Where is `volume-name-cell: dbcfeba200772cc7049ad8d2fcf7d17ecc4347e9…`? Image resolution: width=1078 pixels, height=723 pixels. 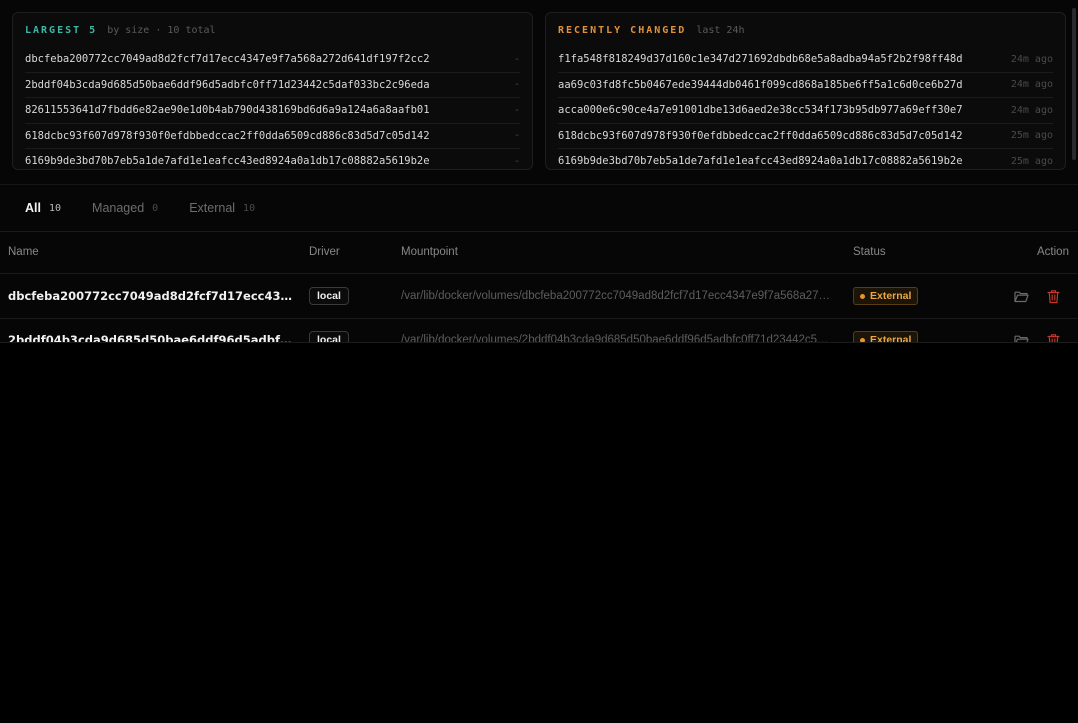 volume-name-cell: dbcfeba200772cc7049ad8d2fcf7d17ecc4347e9… is located at coordinates (150, 296).